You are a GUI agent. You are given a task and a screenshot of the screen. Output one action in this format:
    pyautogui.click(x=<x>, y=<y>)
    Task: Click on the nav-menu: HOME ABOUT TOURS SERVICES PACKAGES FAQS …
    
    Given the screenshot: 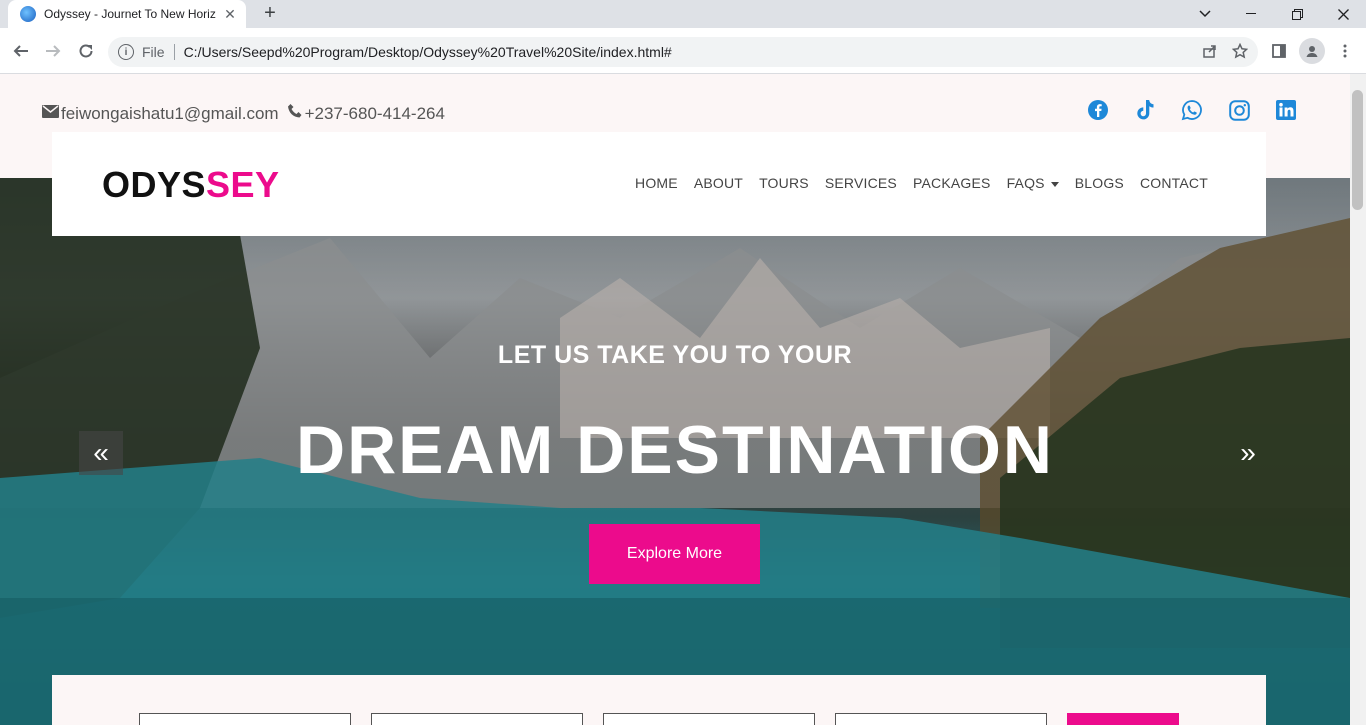 What is the action you would take?
    pyautogui.click(x=921, y=183)
    